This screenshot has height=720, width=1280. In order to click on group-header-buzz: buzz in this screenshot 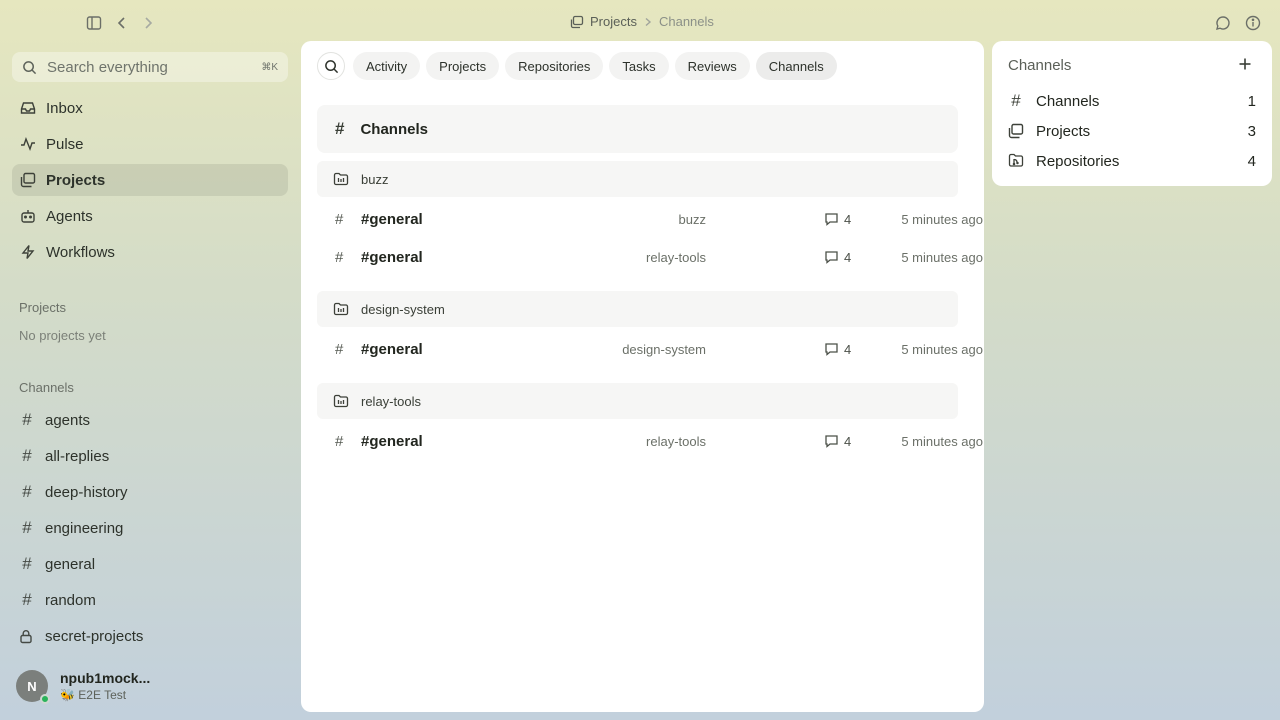, I will do `click(637, 179)`.